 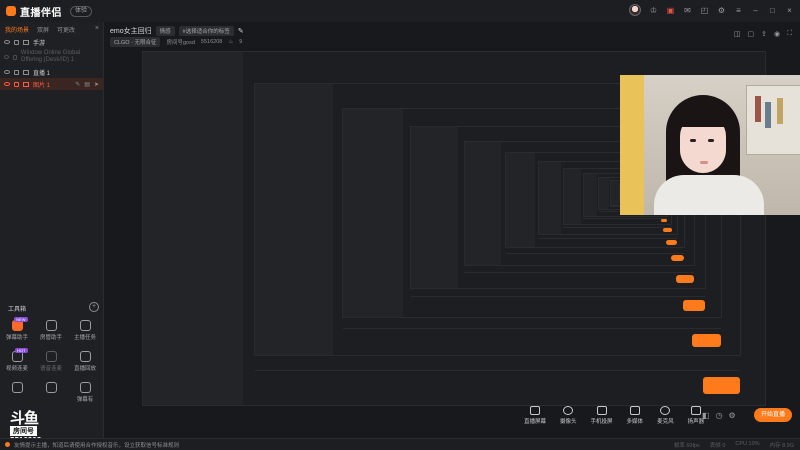 I want to click on share-icon: ⇪, so click(x=764, y=34).